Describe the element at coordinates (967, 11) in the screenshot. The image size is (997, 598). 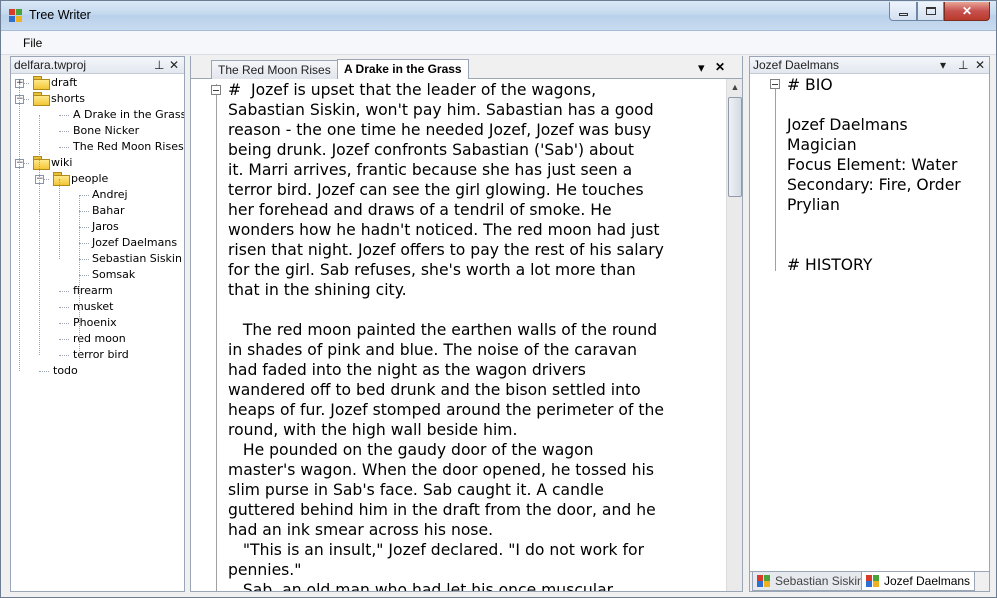
I see `close-window-button: ✕` at that location.